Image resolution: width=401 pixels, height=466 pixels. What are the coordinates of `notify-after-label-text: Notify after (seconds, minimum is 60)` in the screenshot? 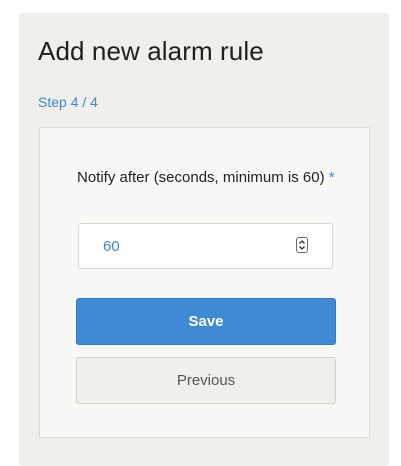 It's located at (201, 177).